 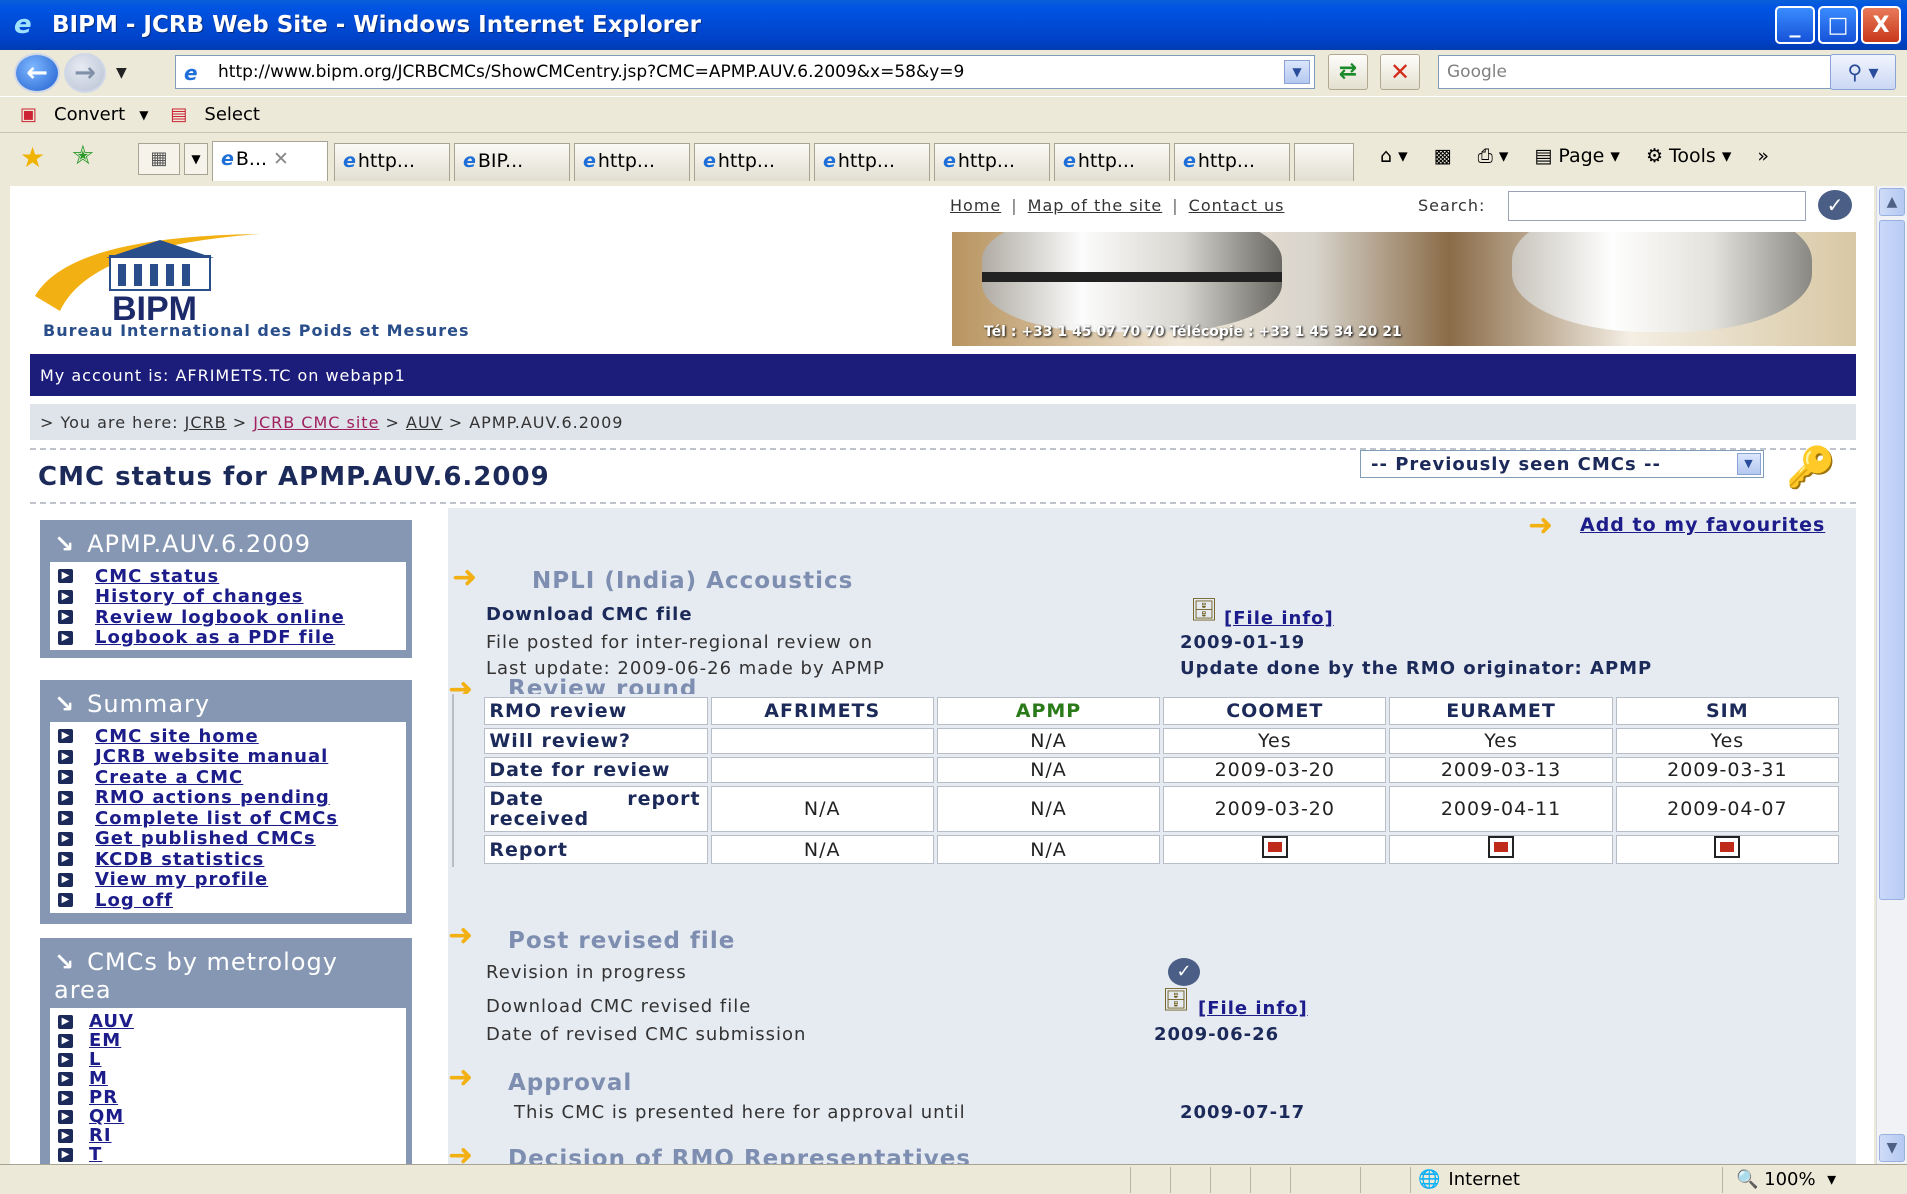 What do you see at coordinates (179, 859) in the screenshot?
I see `sidebar-link-kcdb-stats: KCDB statistics` at bounding box center [179, 859].